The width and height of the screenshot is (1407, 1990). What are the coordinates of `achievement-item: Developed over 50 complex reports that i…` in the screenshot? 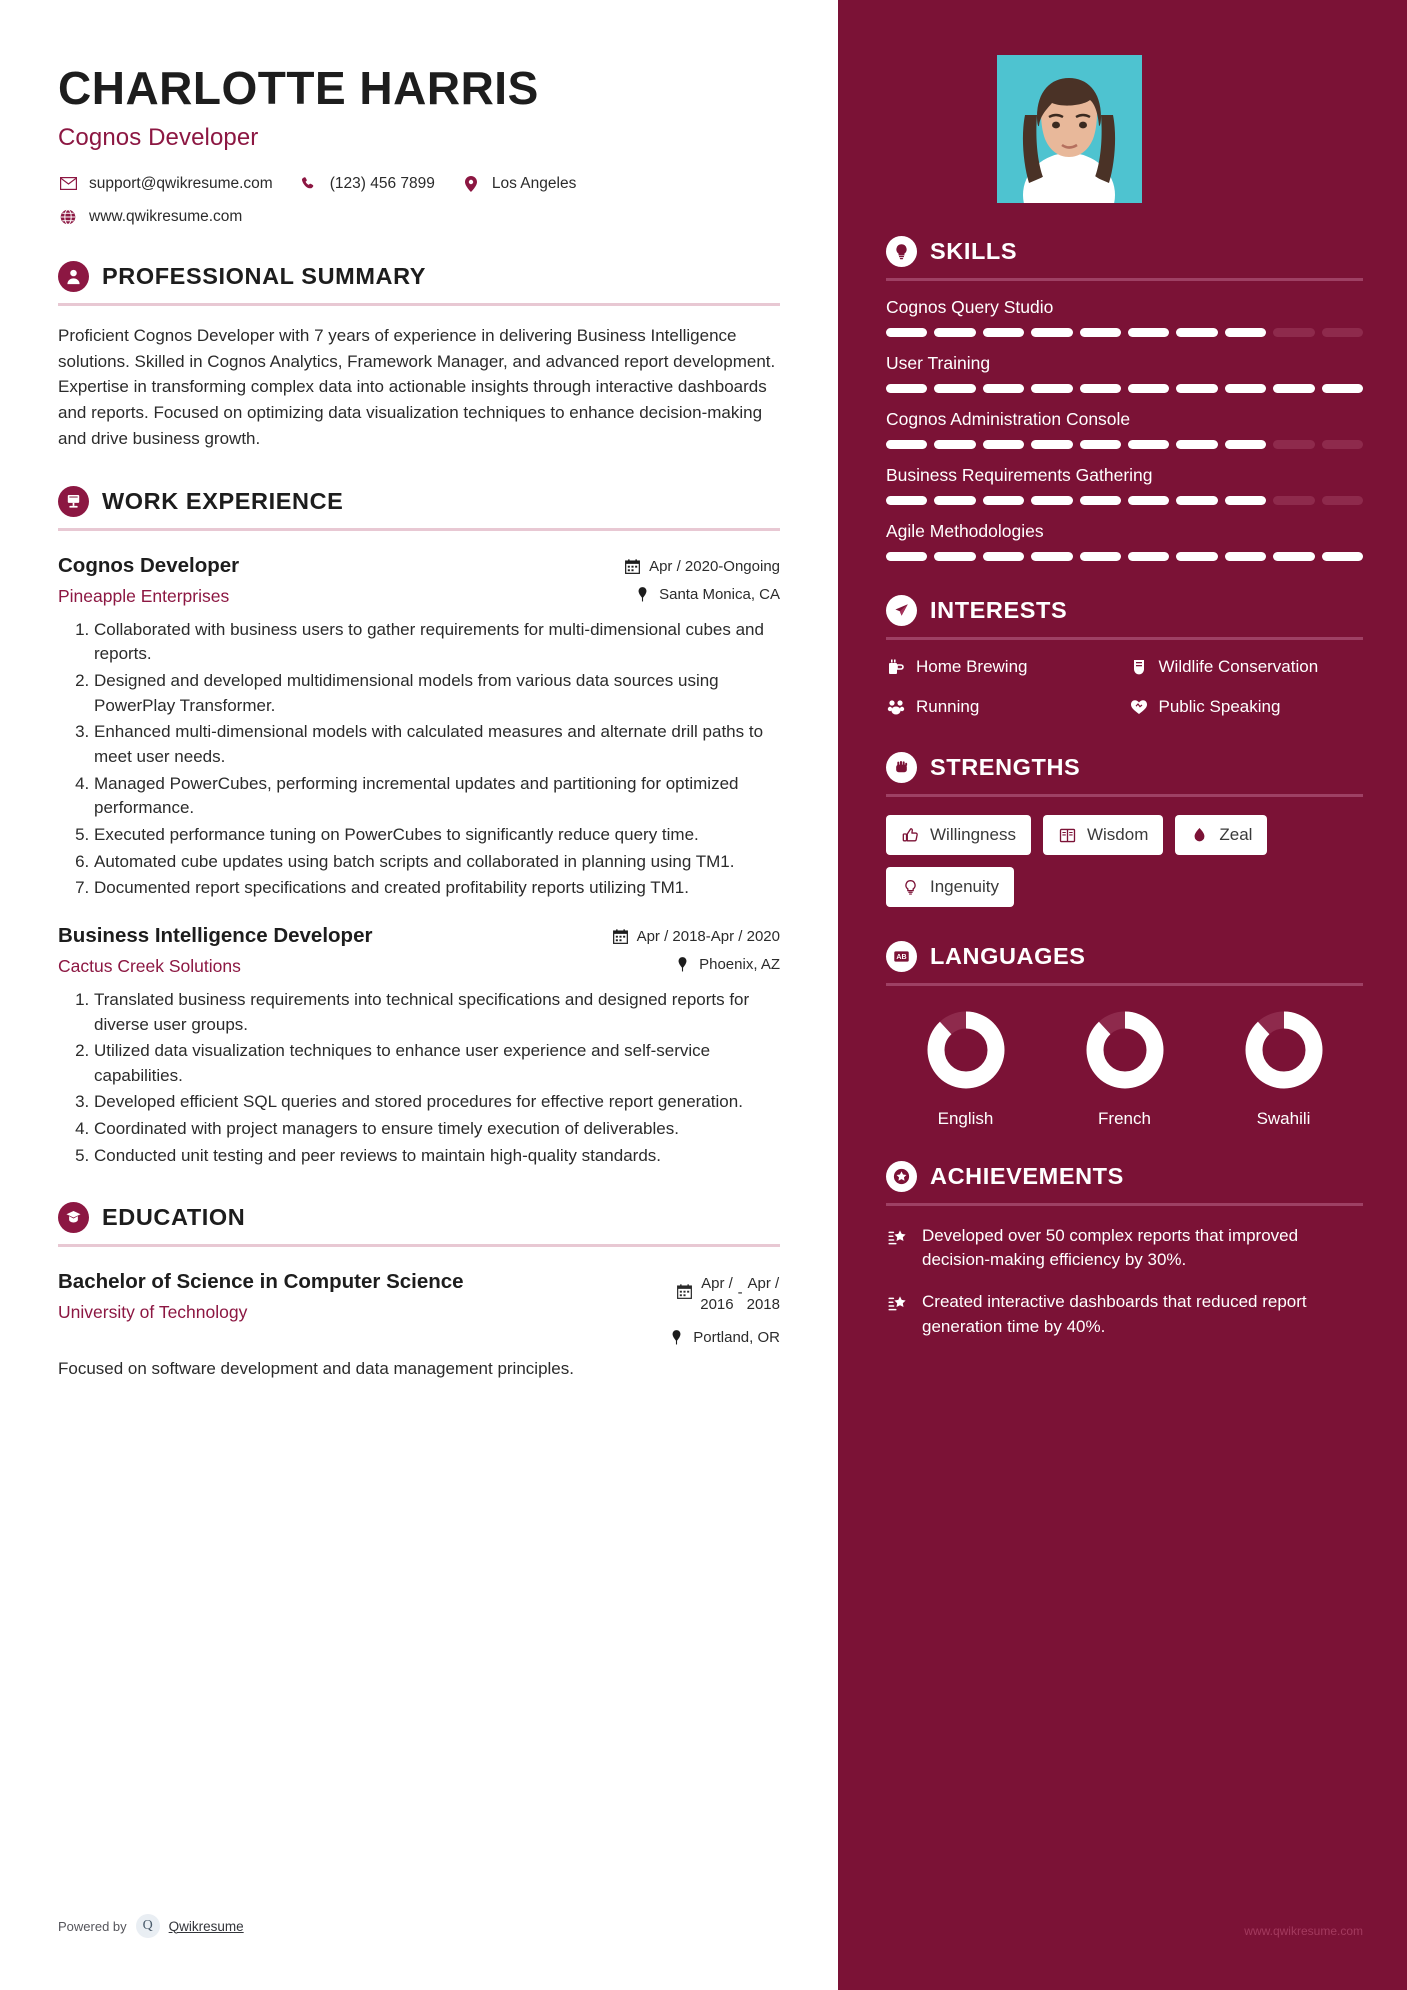 It's located at (1124, 1248).